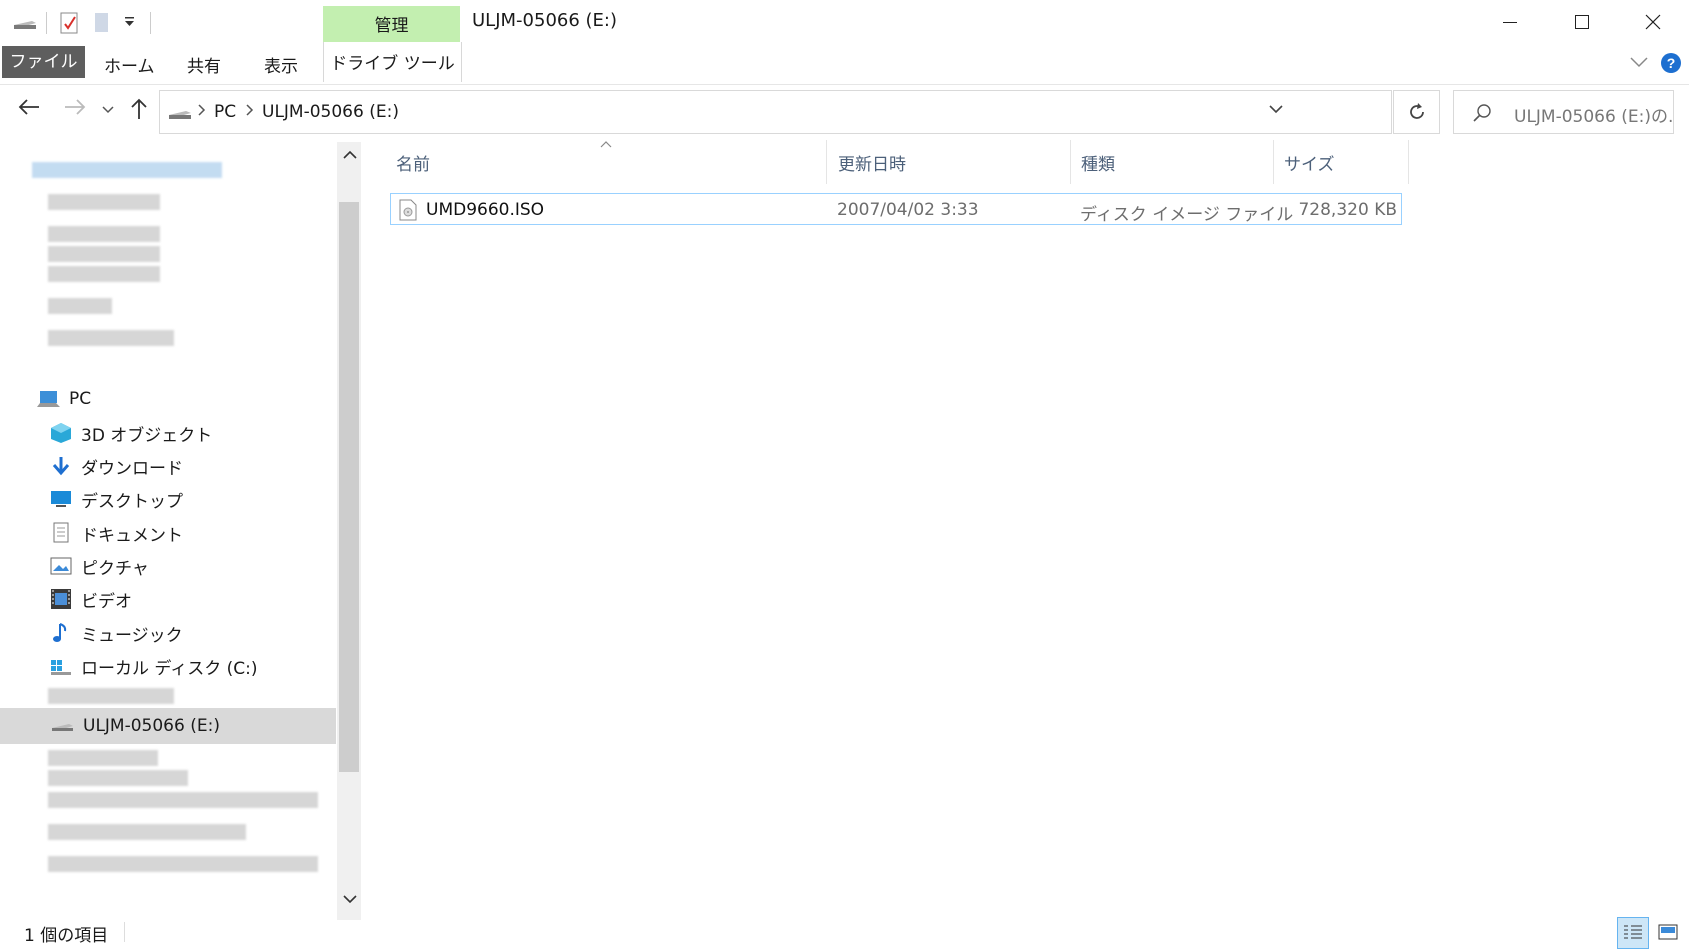 The image size is (1689, 952). What do you see at coordinates (545, 20) in the screenshot?
I see `window-title: ULJM-05066 (E:)` at bounding box center [545, 20].